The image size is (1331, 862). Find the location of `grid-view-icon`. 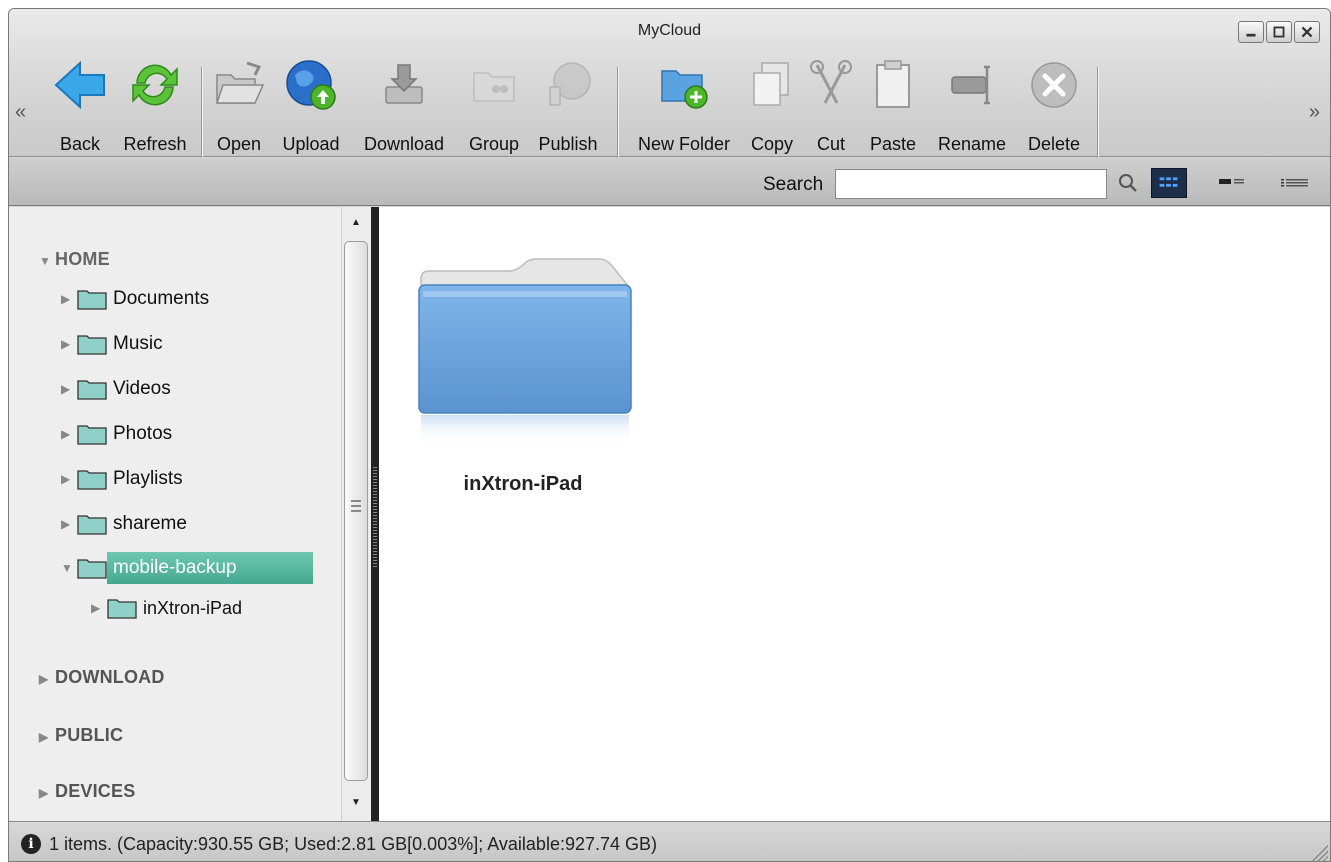

grid-view-icon is located at coordinates (1168, 182).